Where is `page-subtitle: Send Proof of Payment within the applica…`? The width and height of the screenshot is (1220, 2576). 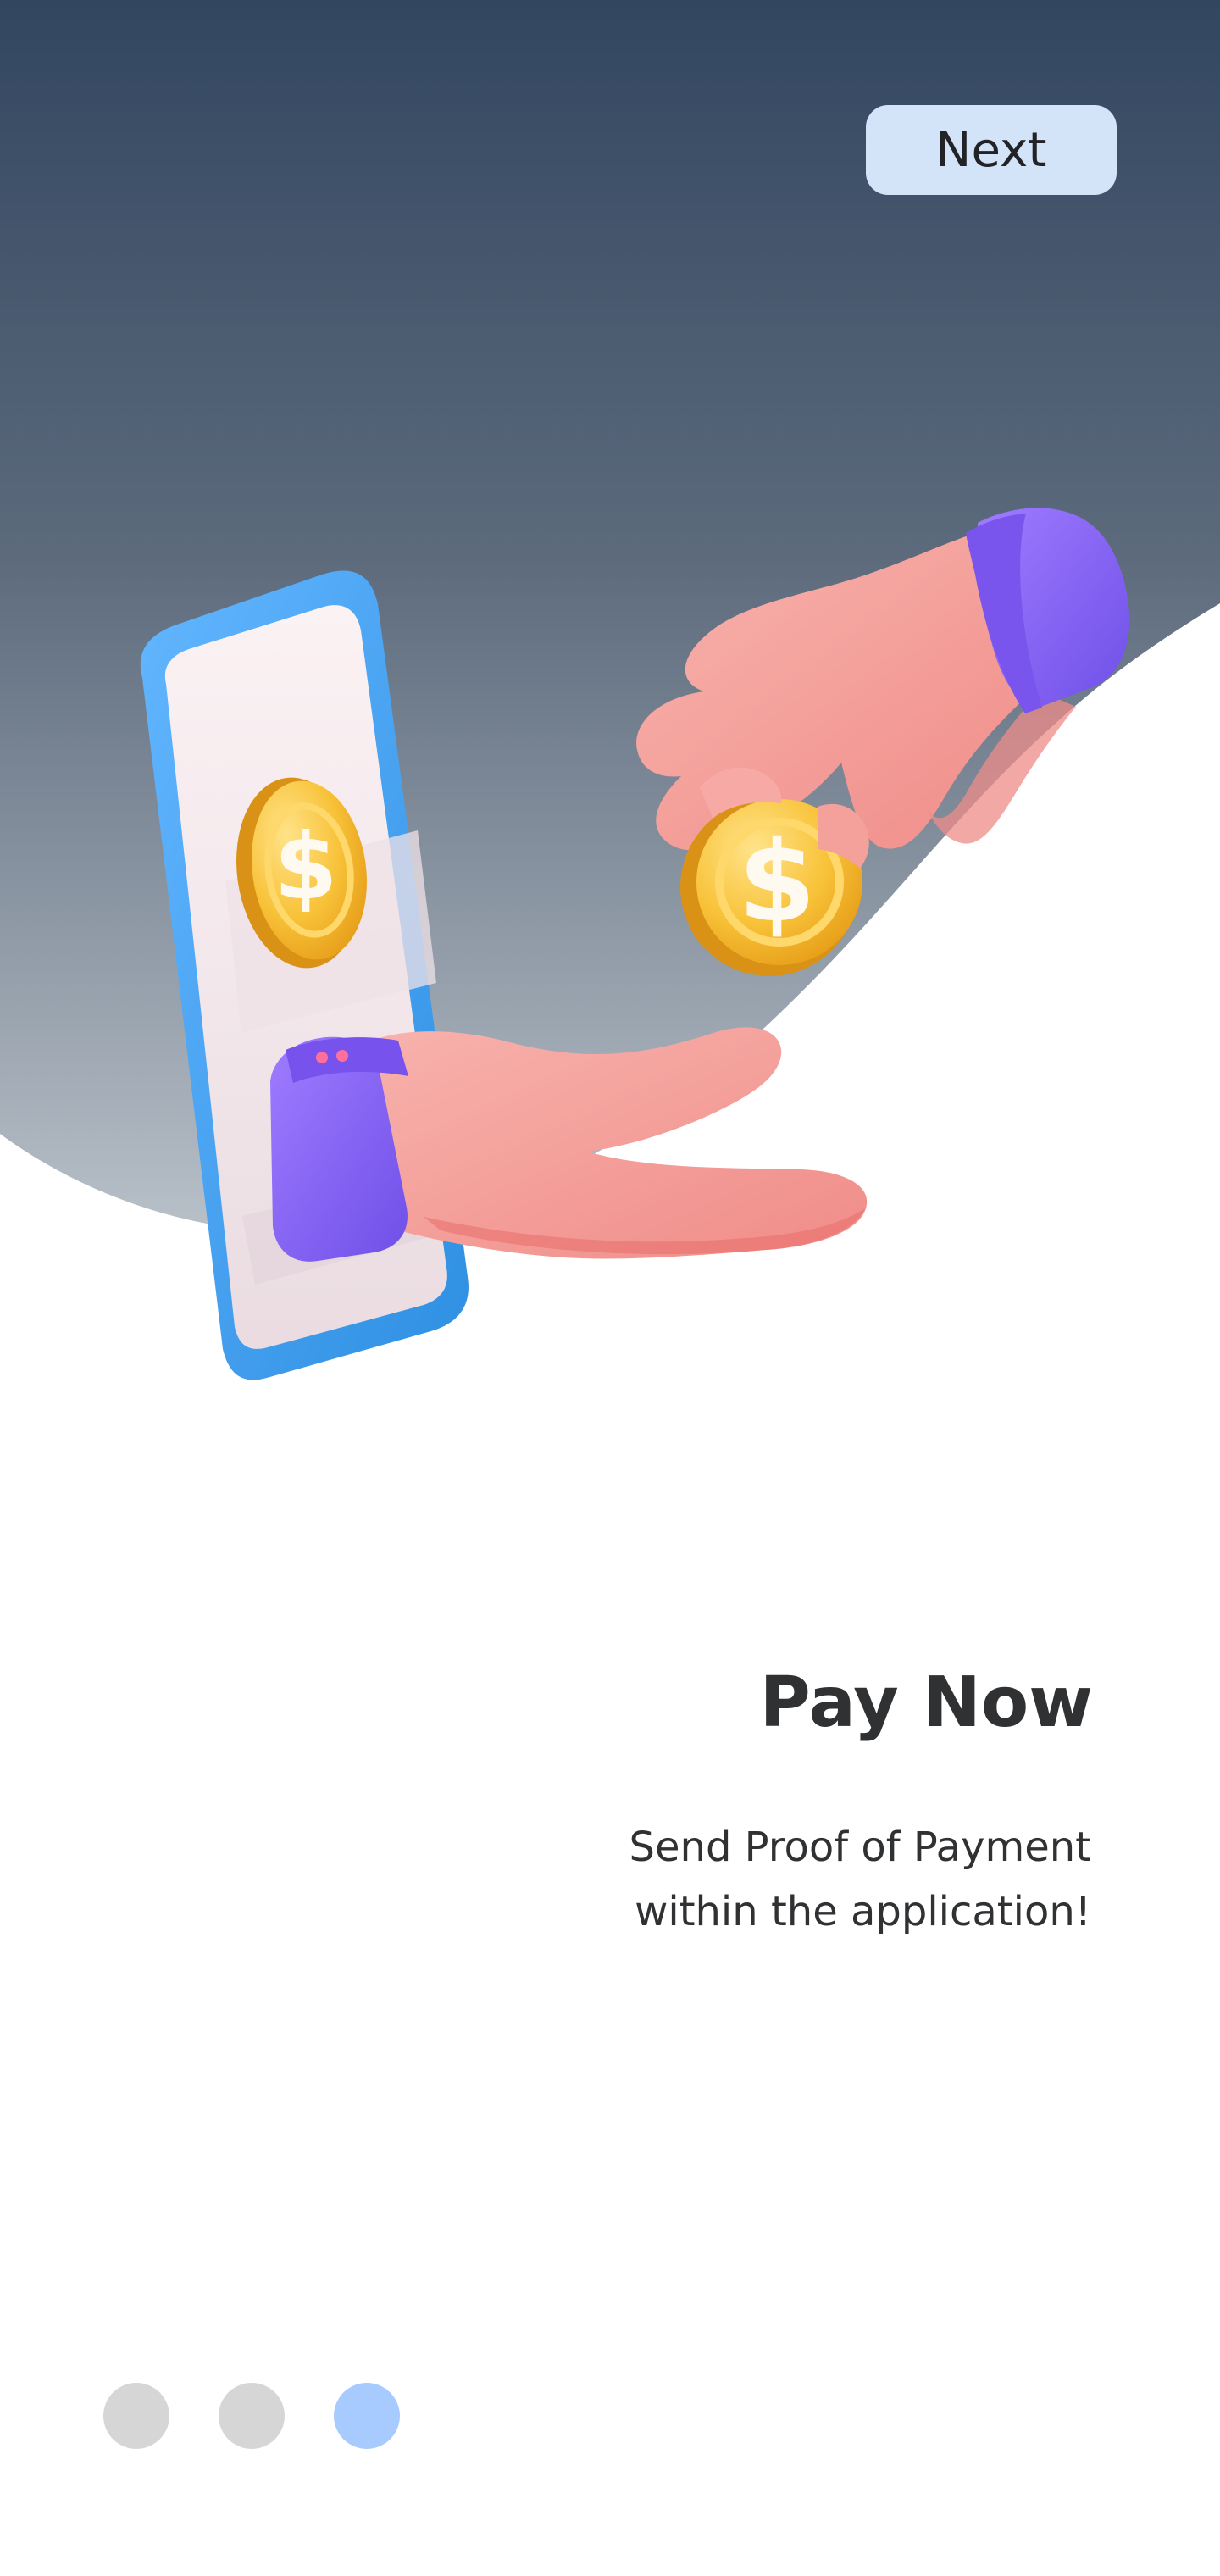
page-subtitle: Send Proof of Payment within the applica… is located at coordinates (860, 1879).